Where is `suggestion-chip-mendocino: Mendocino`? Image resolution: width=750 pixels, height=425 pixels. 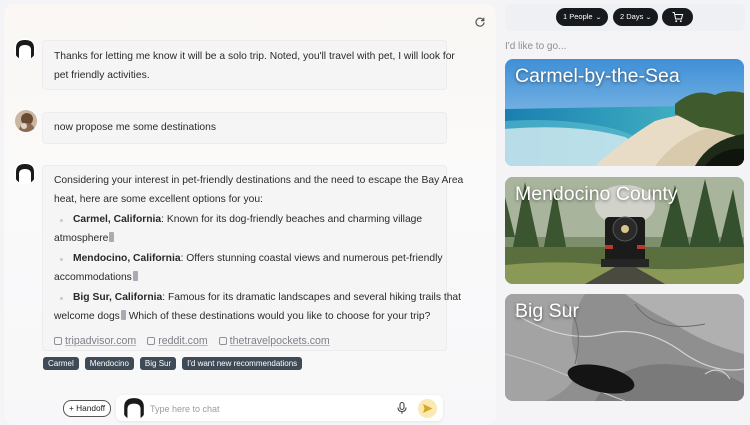
suggestion-chip-mendocino: Mendocino is located at coordinates (109, 363).